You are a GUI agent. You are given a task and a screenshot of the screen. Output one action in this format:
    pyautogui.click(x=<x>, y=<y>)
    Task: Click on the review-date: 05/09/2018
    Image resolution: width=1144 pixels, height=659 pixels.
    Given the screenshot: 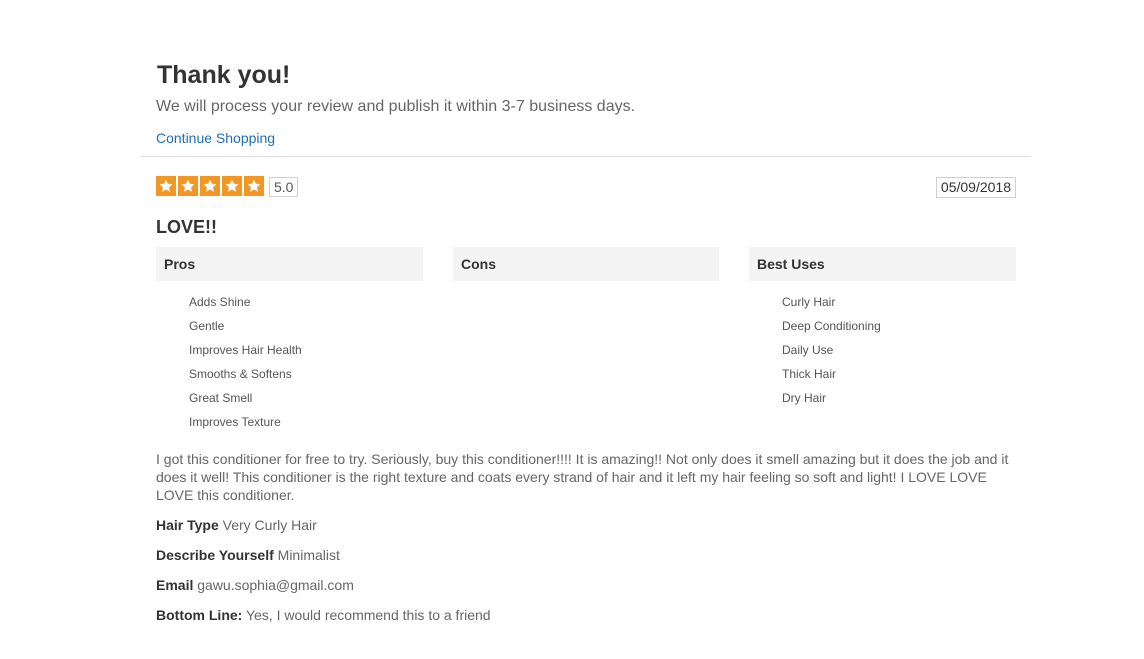 What is the action you would take?
    pyautogui.click(x=975, y=187)
    